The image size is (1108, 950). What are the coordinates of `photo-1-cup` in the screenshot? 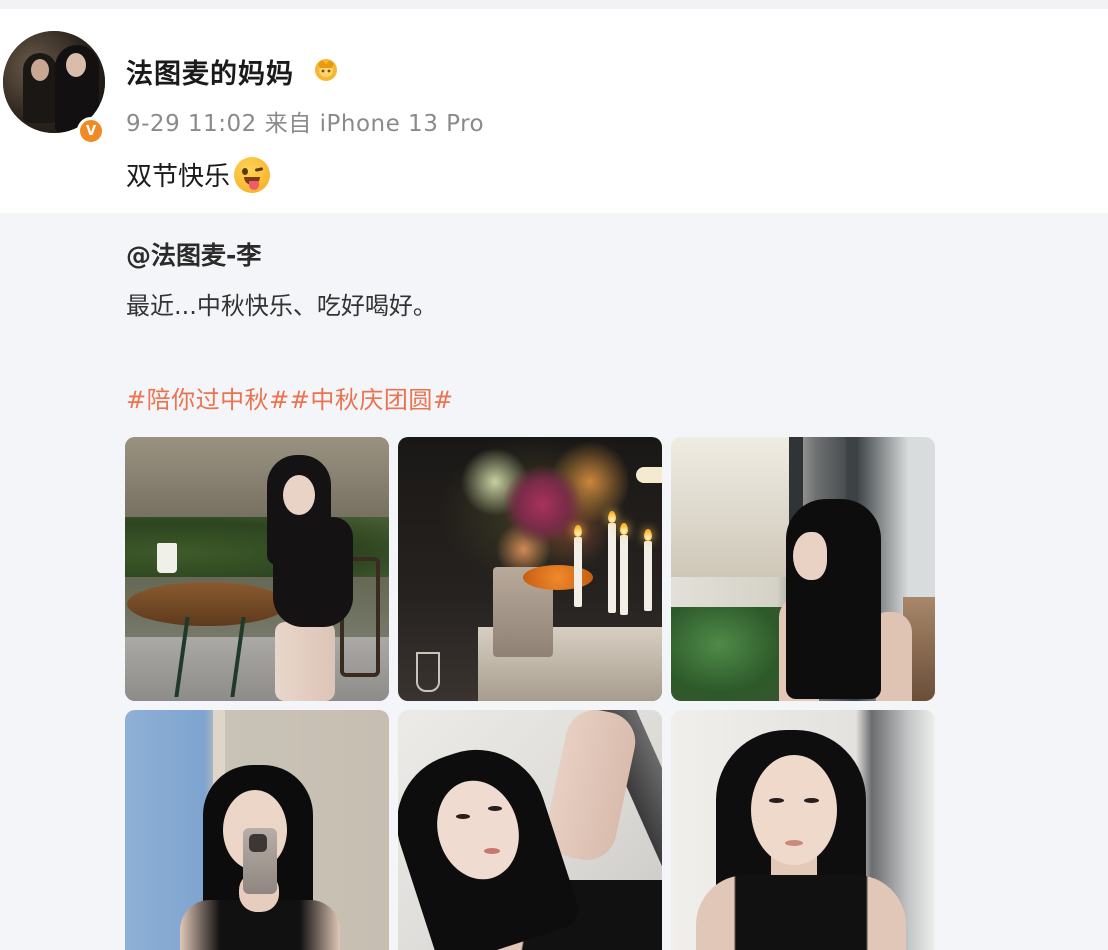 It's located at (167, 558).